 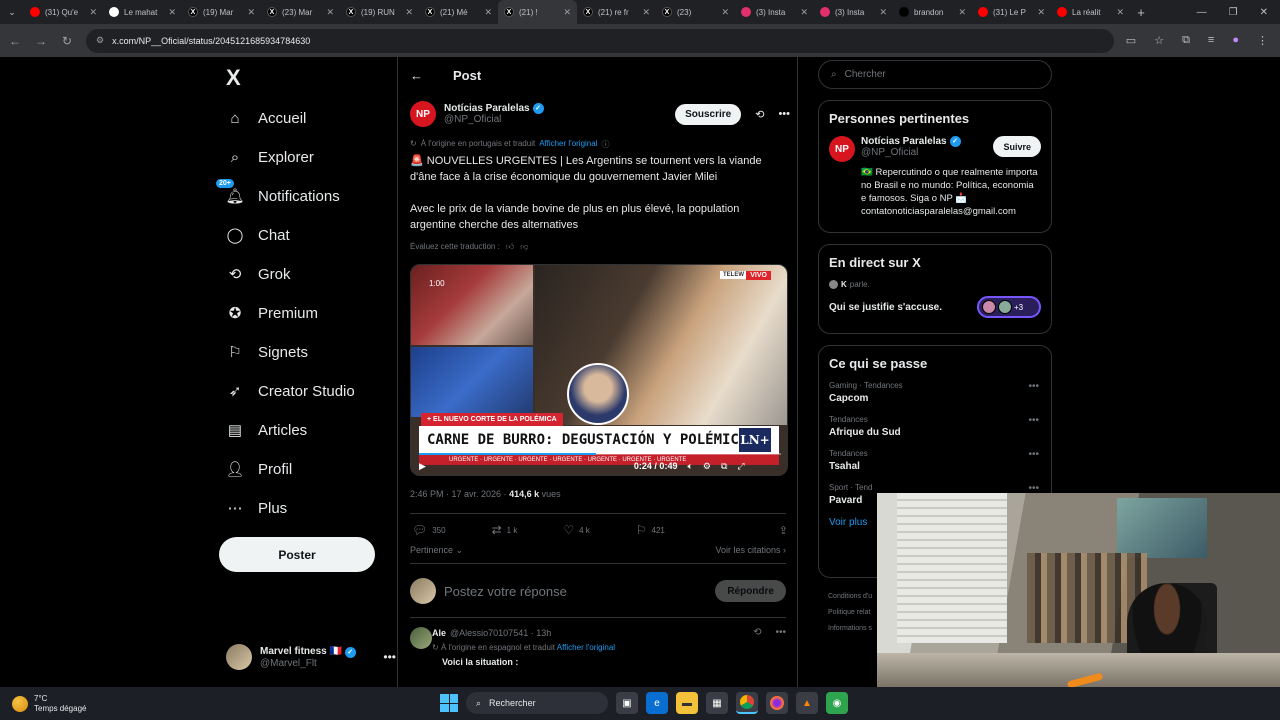 What do you see at coordinates (416, 75) in the screenshot?
I see `back-arrow-icon: ←` at bounding box center [416, 75].